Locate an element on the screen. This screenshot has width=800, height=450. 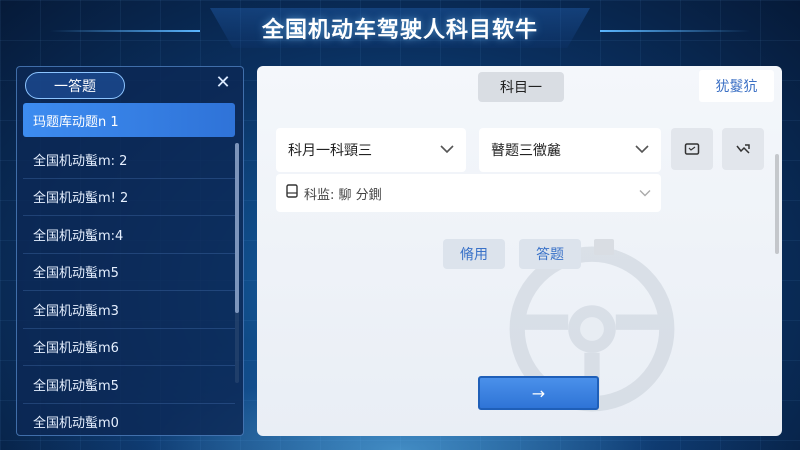
list-item: 全国机动蟚m! 2 is located at coordinates (129, 197).